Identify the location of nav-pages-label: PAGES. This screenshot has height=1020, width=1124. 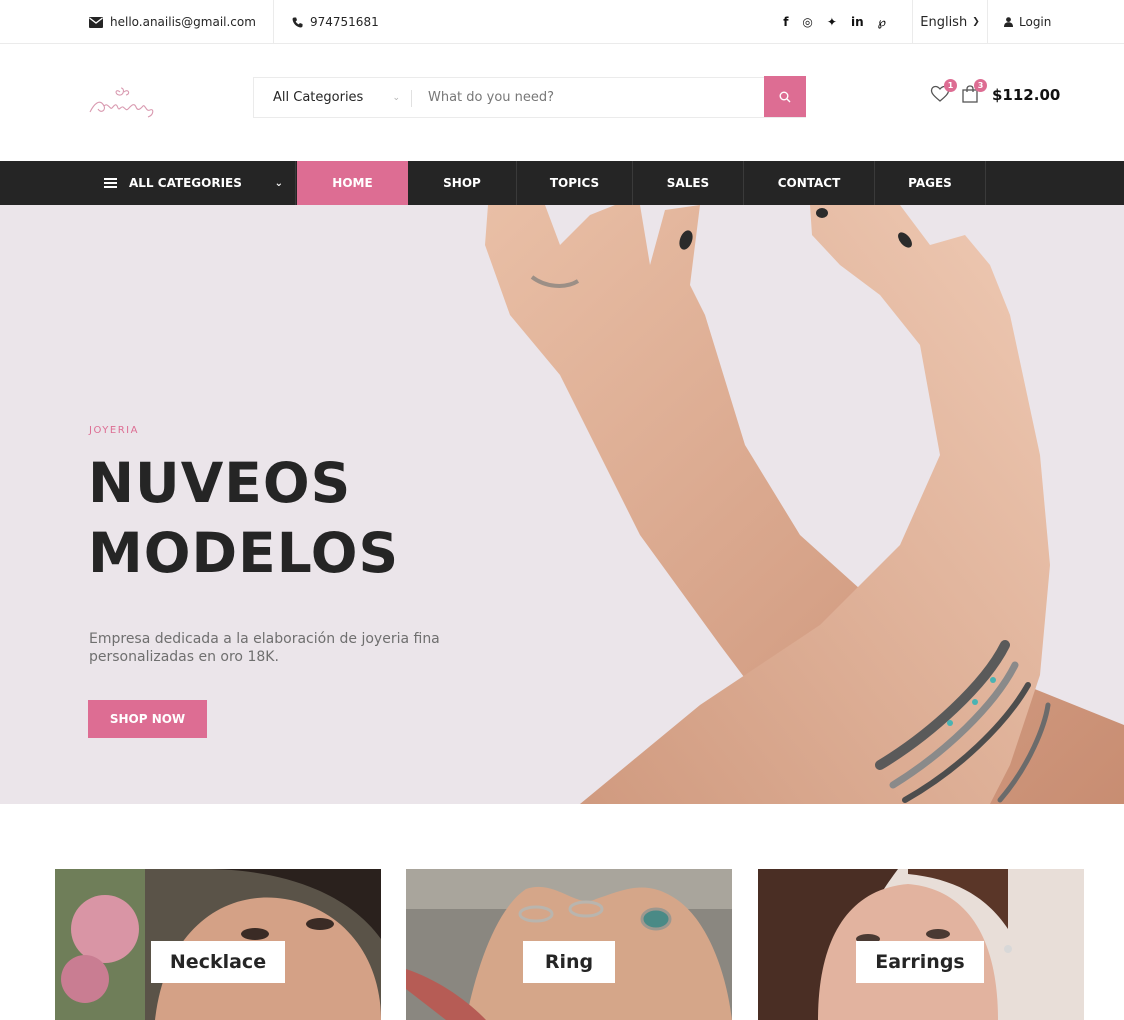
(930, 183).